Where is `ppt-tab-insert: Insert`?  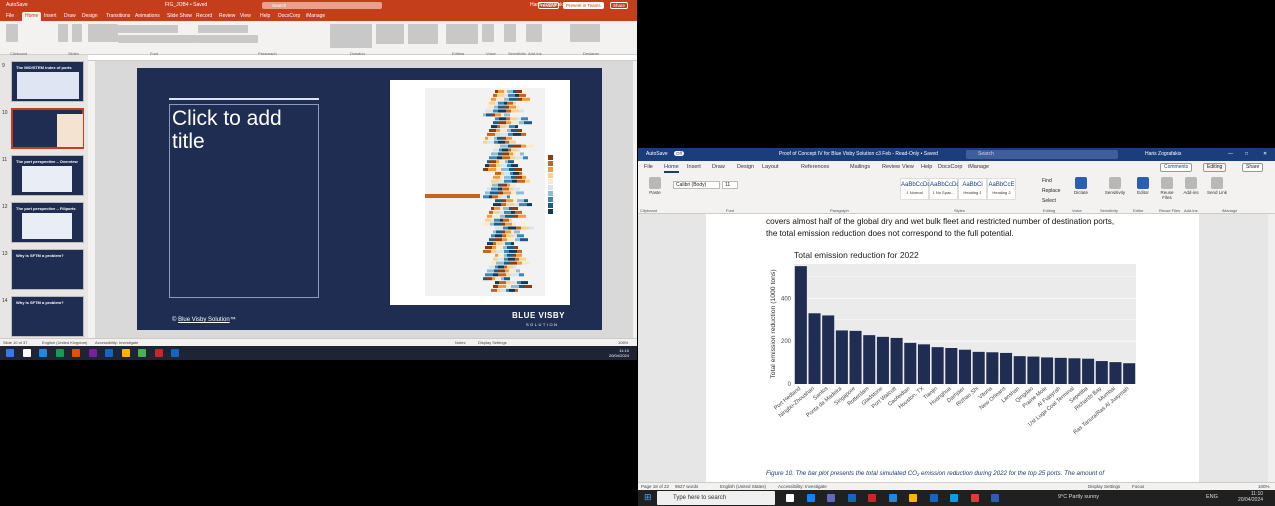
ppt-tab-insert: Insert is located at coordinates (50, 16).